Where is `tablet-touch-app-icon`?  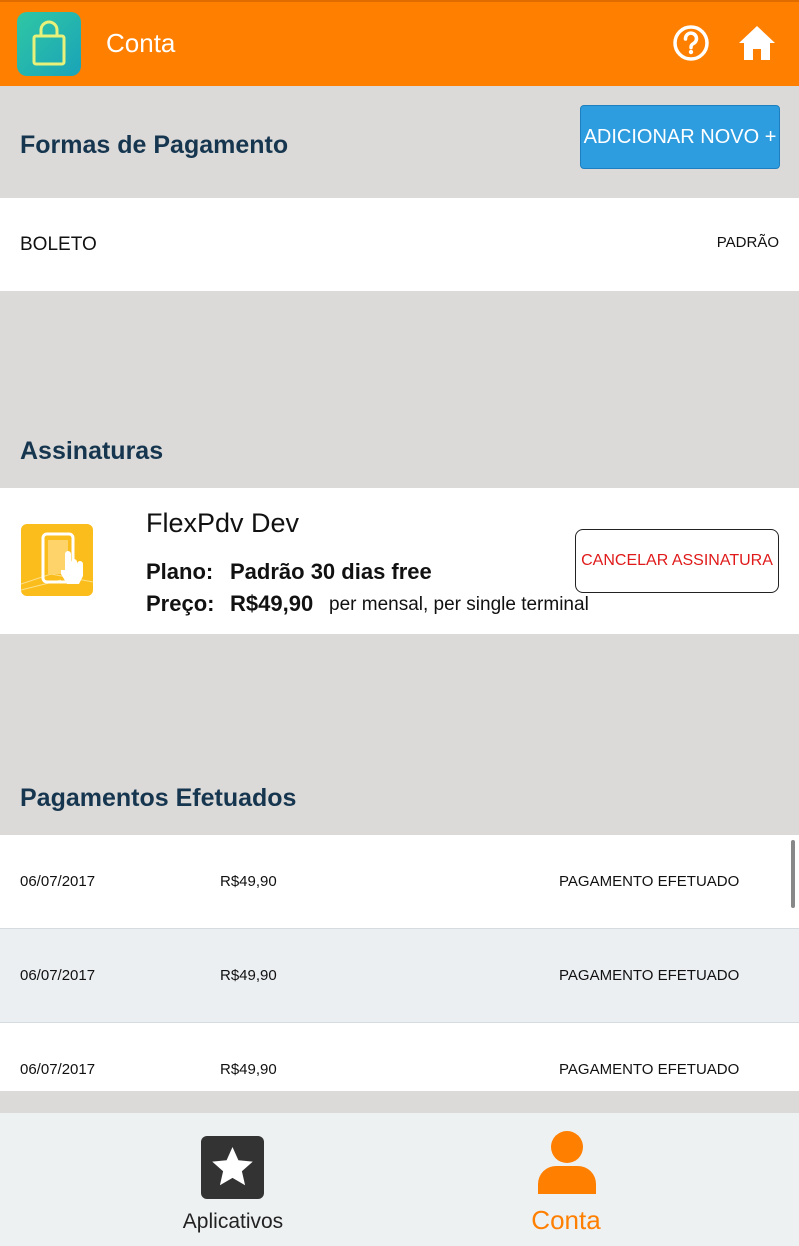
tablet-touch-app-icon is located at coordinates (57, 560).